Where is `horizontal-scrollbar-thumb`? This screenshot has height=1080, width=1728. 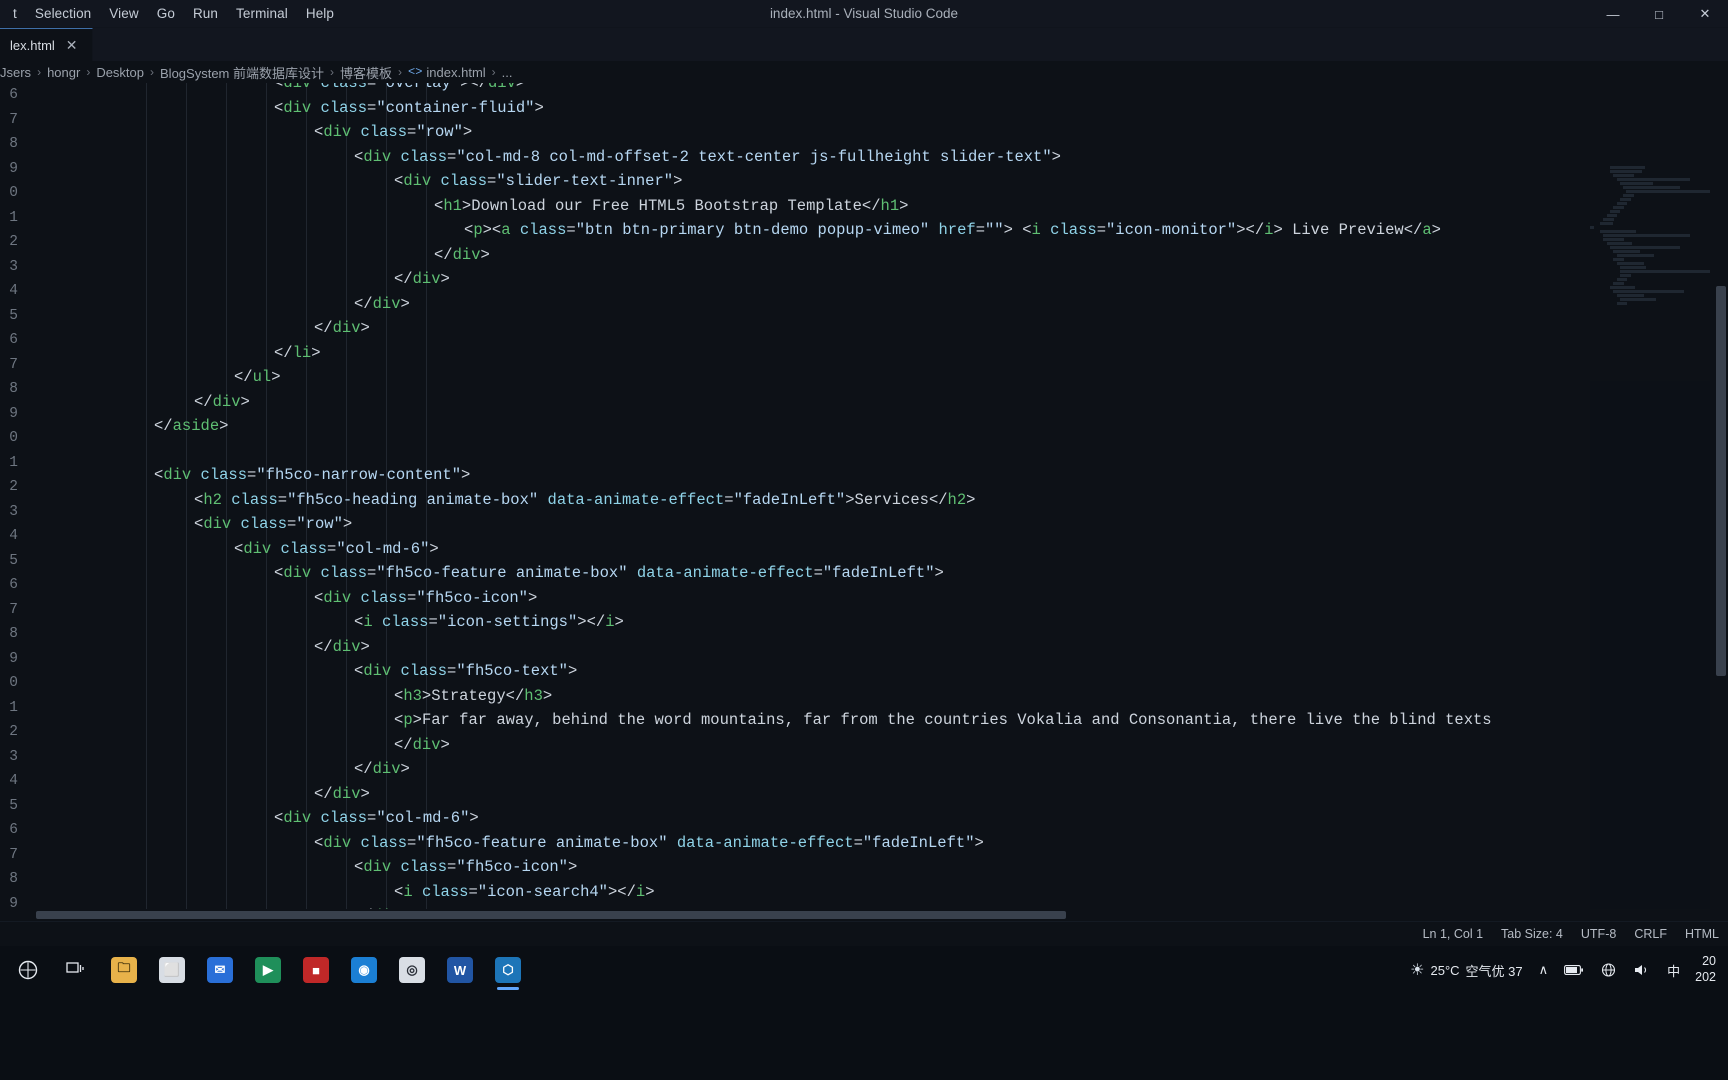
horizontal-scrollbar-thumb is located at coordinates (551, 915).